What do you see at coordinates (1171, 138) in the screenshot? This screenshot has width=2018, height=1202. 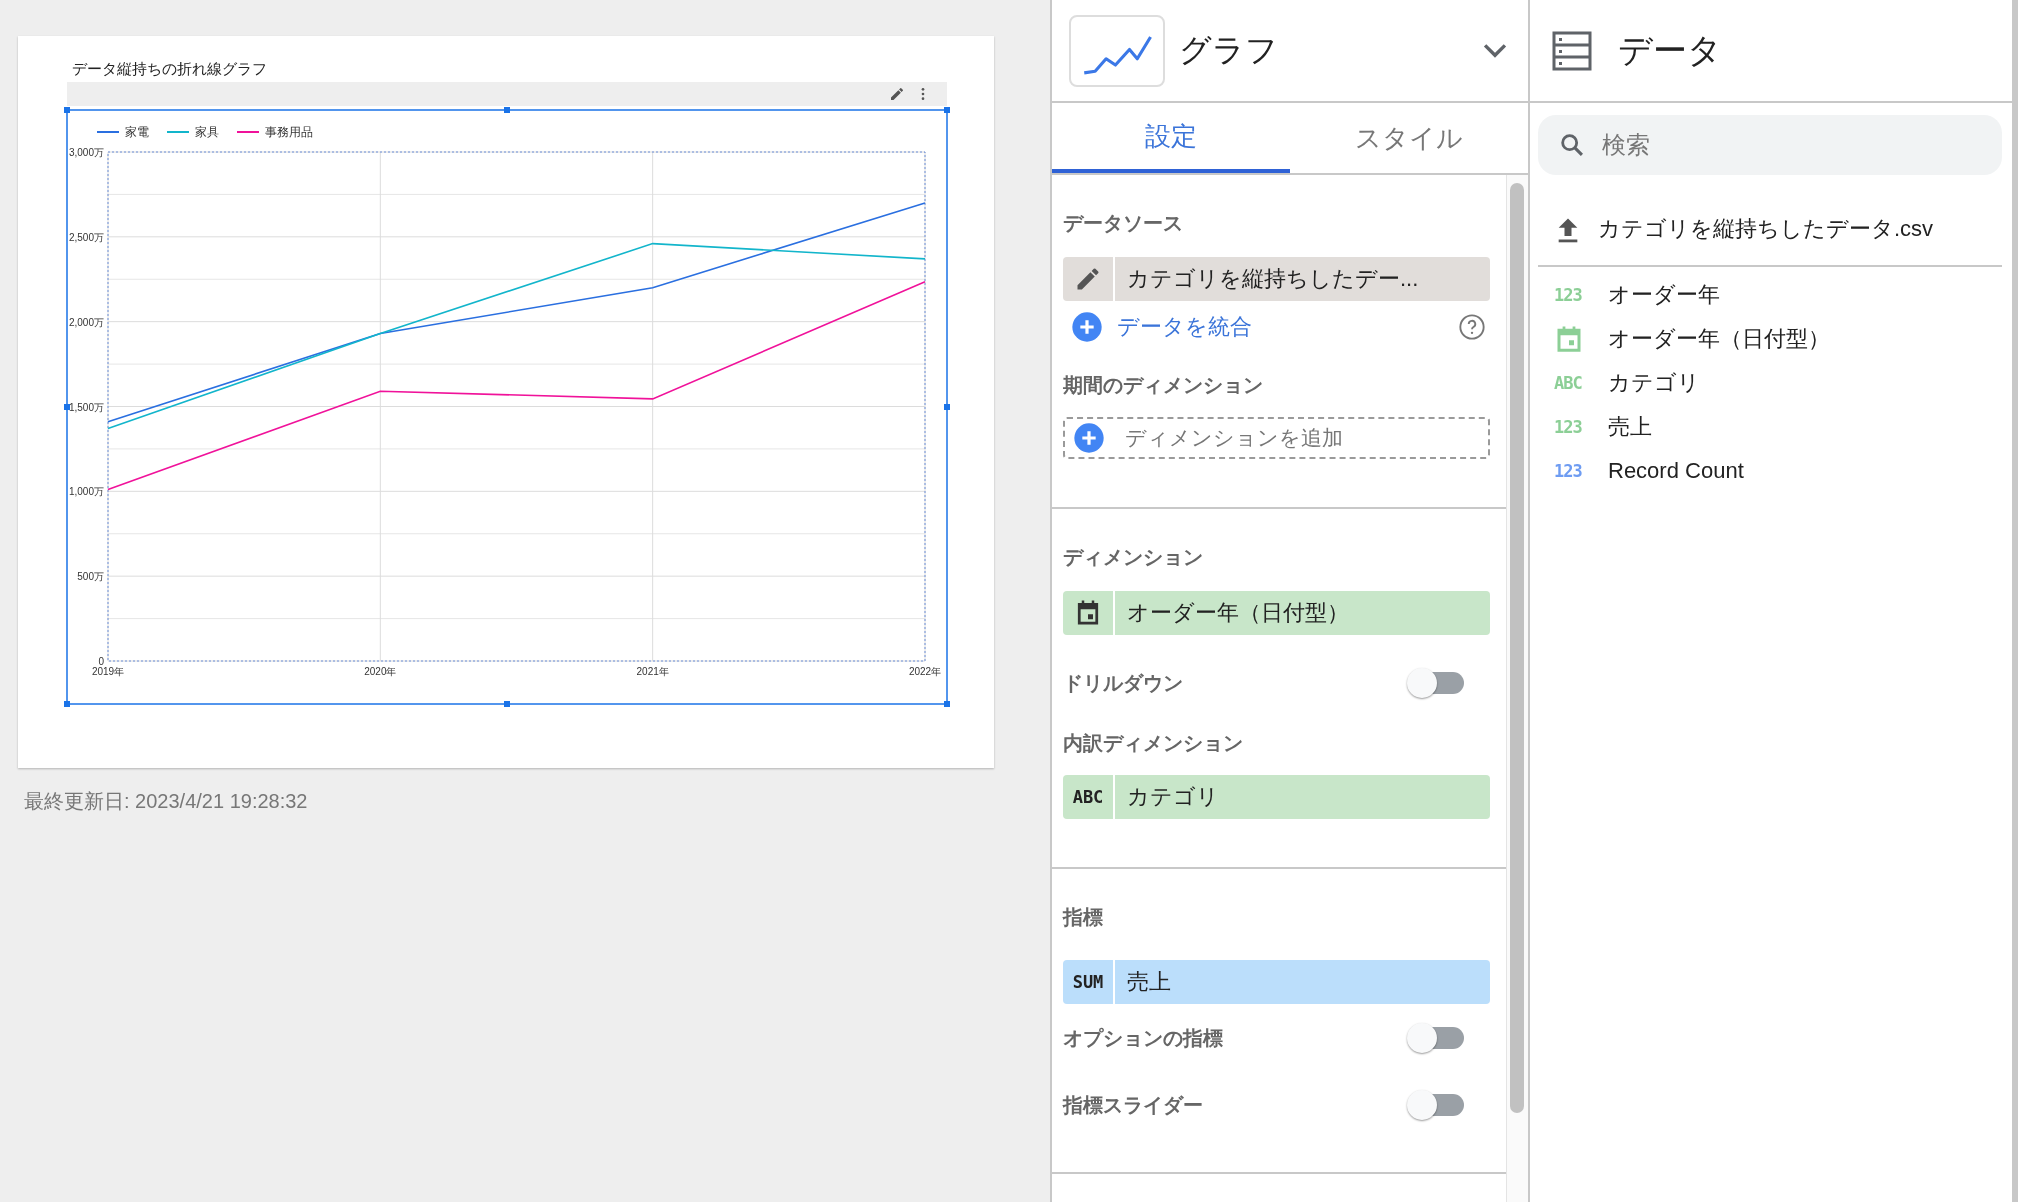 I see `panel-tab: 設定` at bounding box center [1171, 138].